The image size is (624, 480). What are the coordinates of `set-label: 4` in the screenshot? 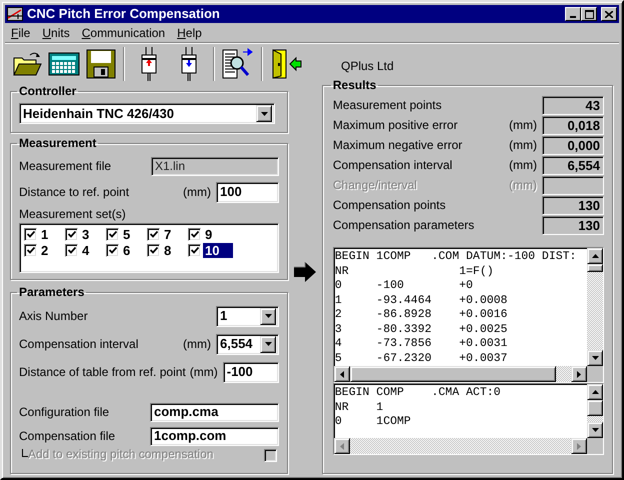 It's located at (86, 250).